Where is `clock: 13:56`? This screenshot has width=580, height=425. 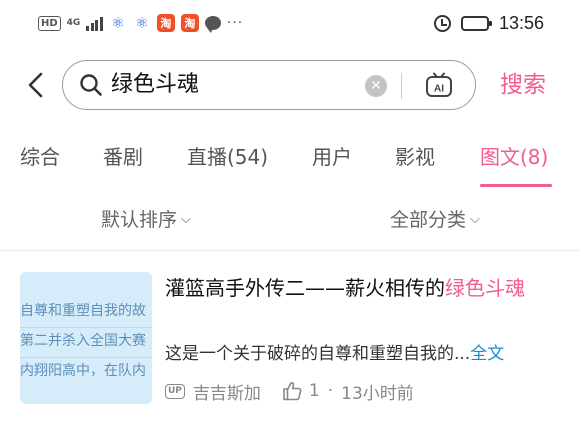
clock: 13:56 is located at coordinates (521, 23).